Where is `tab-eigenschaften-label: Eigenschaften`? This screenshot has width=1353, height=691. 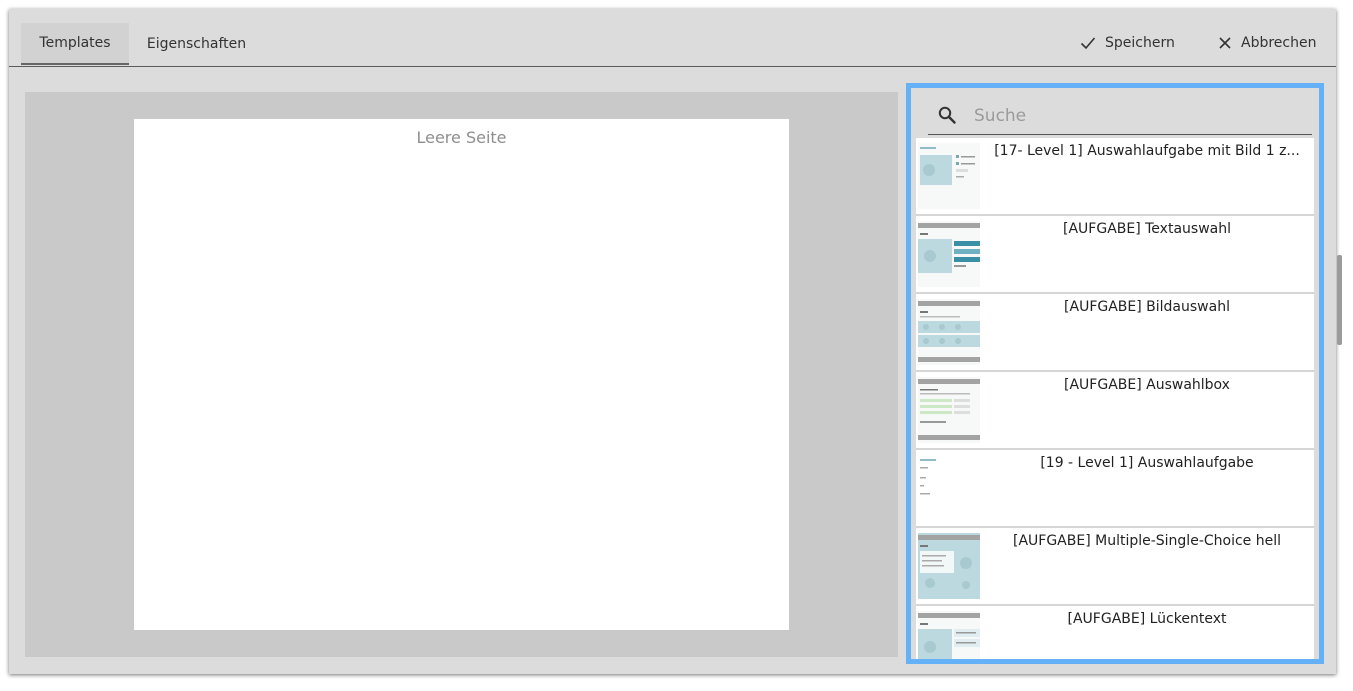
tab-eigenschaften-label: Eigenschaften is located at coordinates (196, 44).